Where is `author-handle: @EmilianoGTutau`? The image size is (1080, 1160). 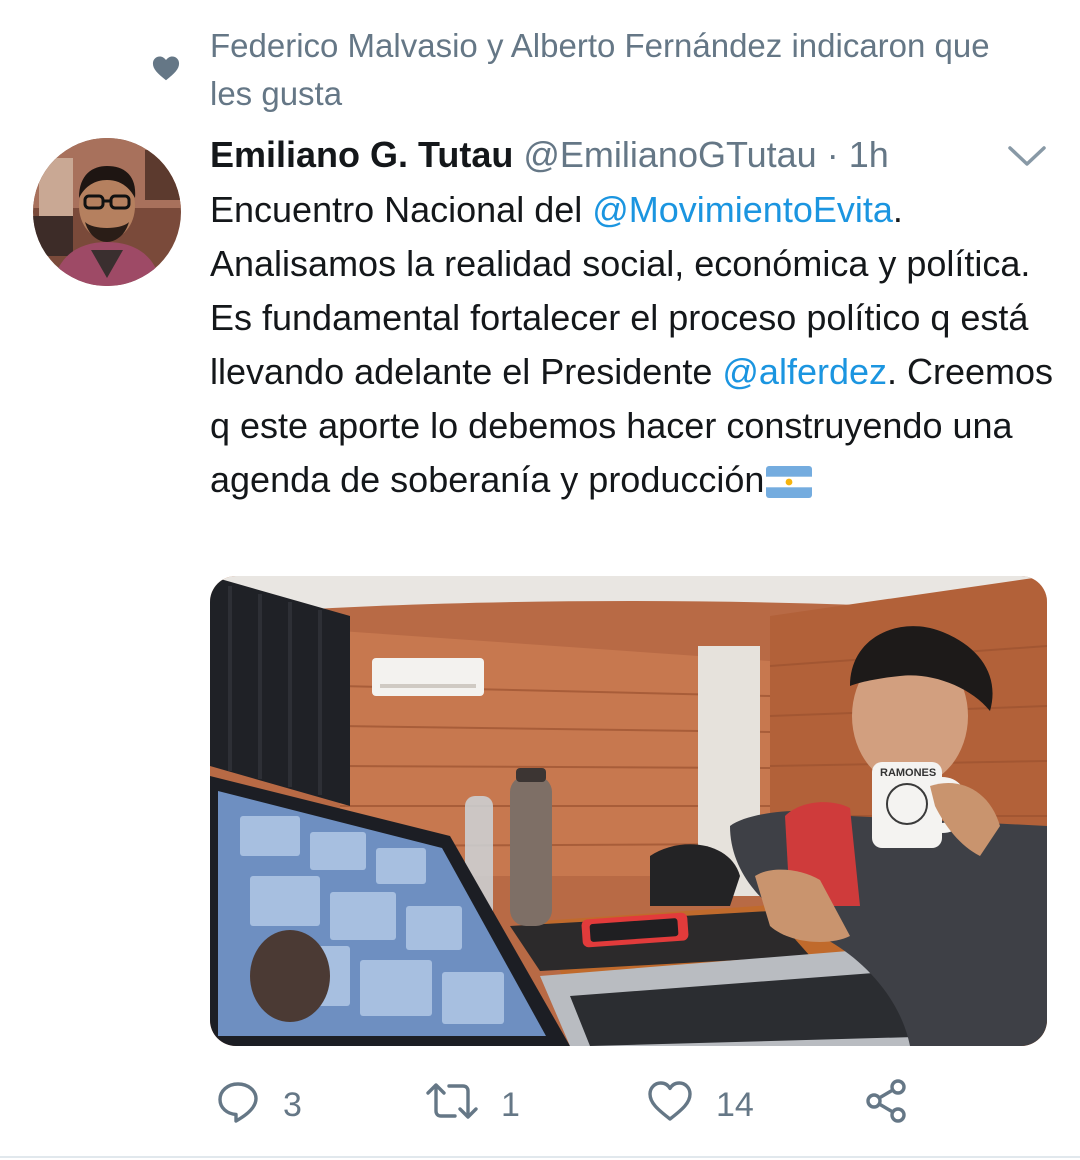 author-handle: @EmilianoGTutau is located at coordinates (669, 154).